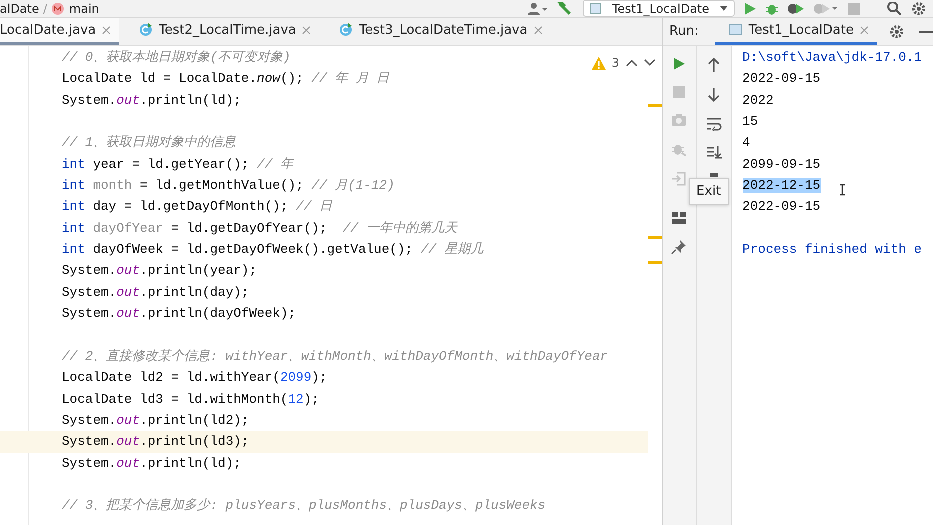  I want to click on code-line: int month = ld.getMonthValue(); // 月(1-12), so click(228, 186).